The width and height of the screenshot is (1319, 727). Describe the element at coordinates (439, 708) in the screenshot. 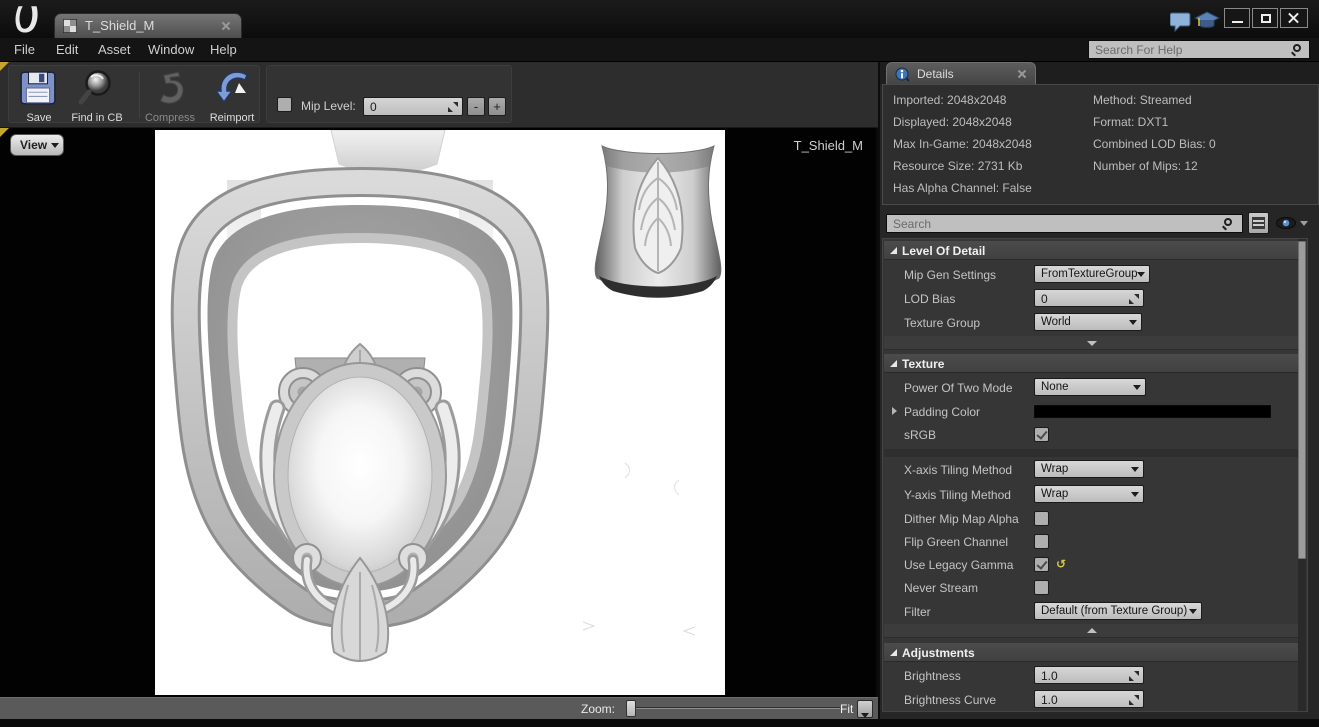

I see `viewport-zoom-bar: Zoom: Fit` at that location.